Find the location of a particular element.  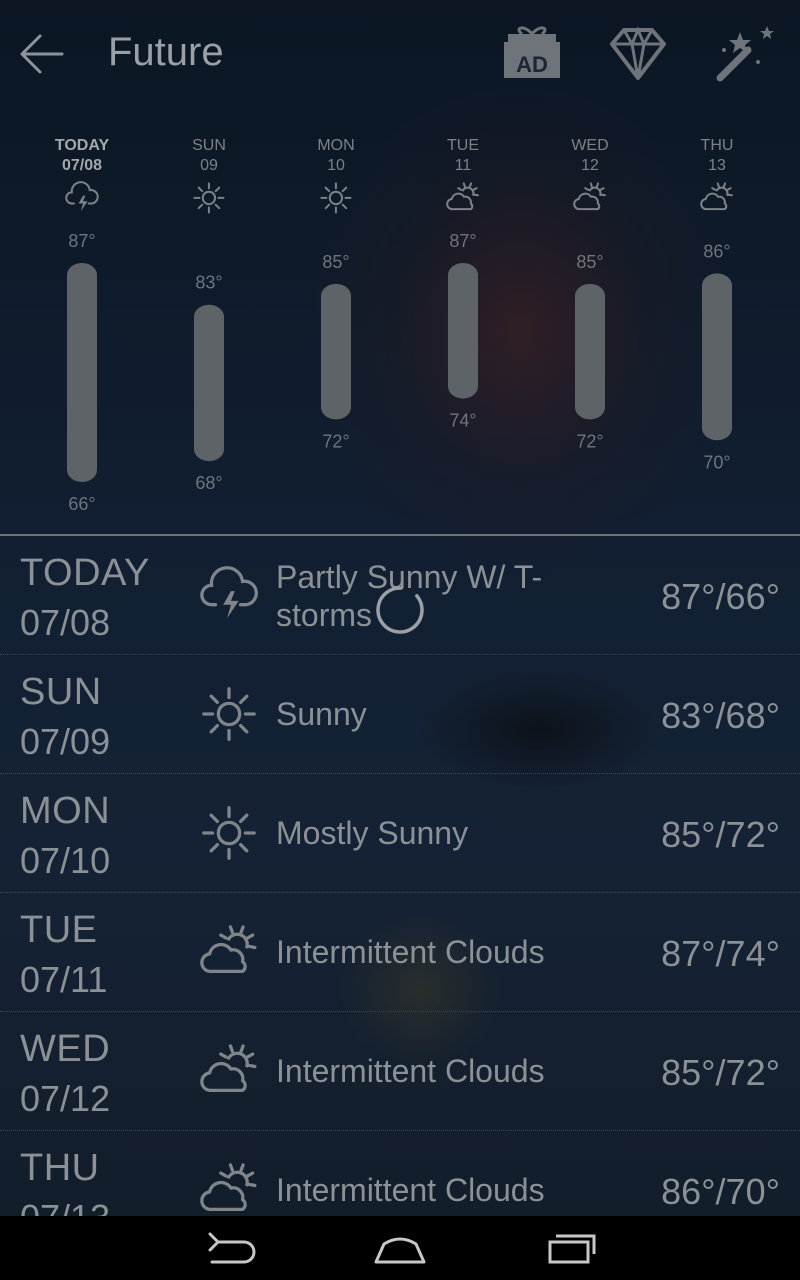

forecast-date: 07/11 is located at coordinates (64, 979).